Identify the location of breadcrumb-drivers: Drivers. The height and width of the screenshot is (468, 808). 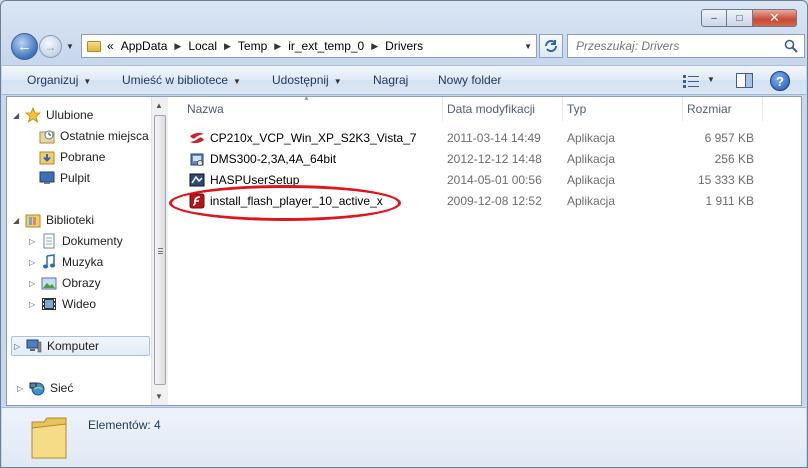
(404, 46).